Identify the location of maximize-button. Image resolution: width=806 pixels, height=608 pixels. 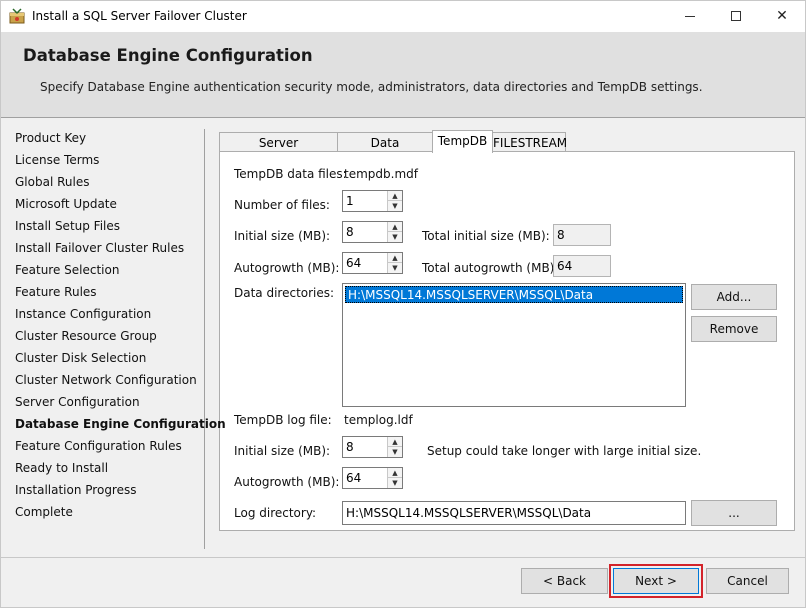
(736, 16).